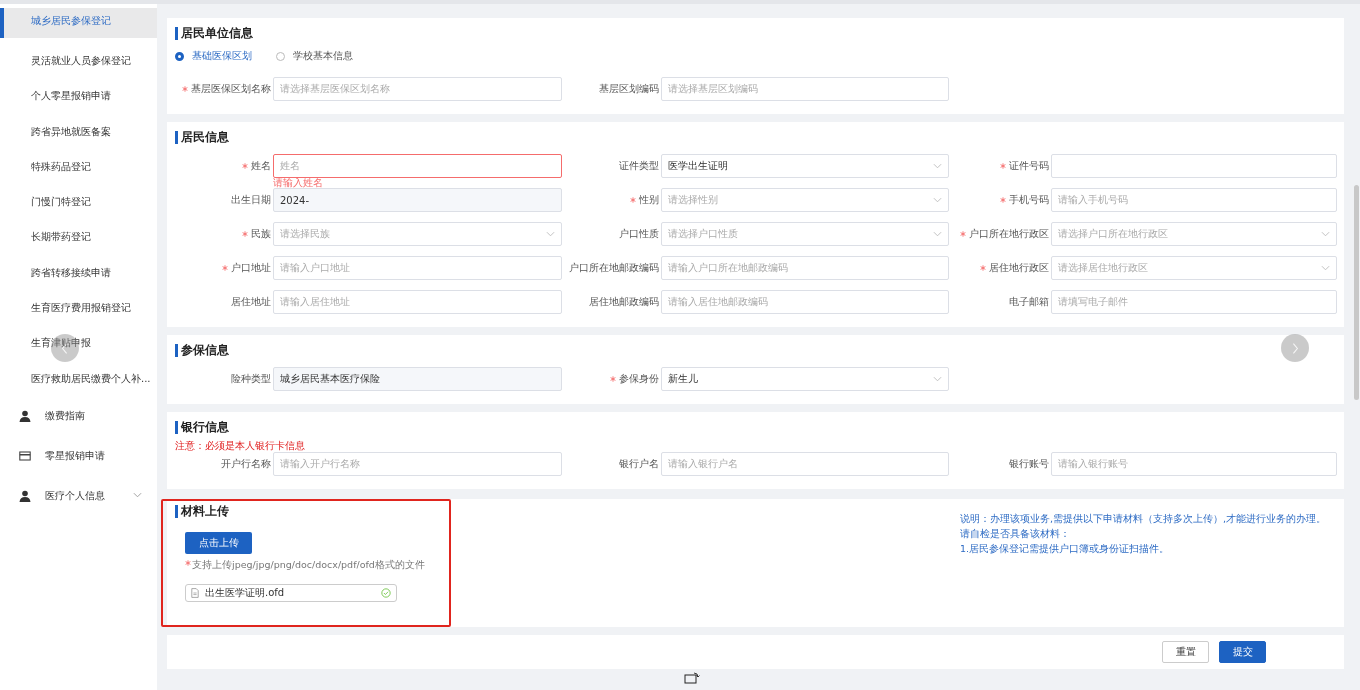  Describe the element at coordinates (639, 464) in the screenshot. I see `field-label: 银行户名` at that location.